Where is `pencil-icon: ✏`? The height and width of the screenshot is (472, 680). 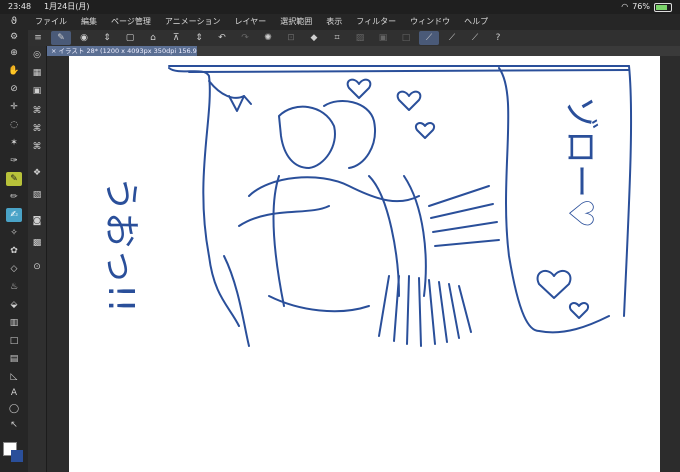 pencil-icon: ✏ is located at coordinates (14, 197).